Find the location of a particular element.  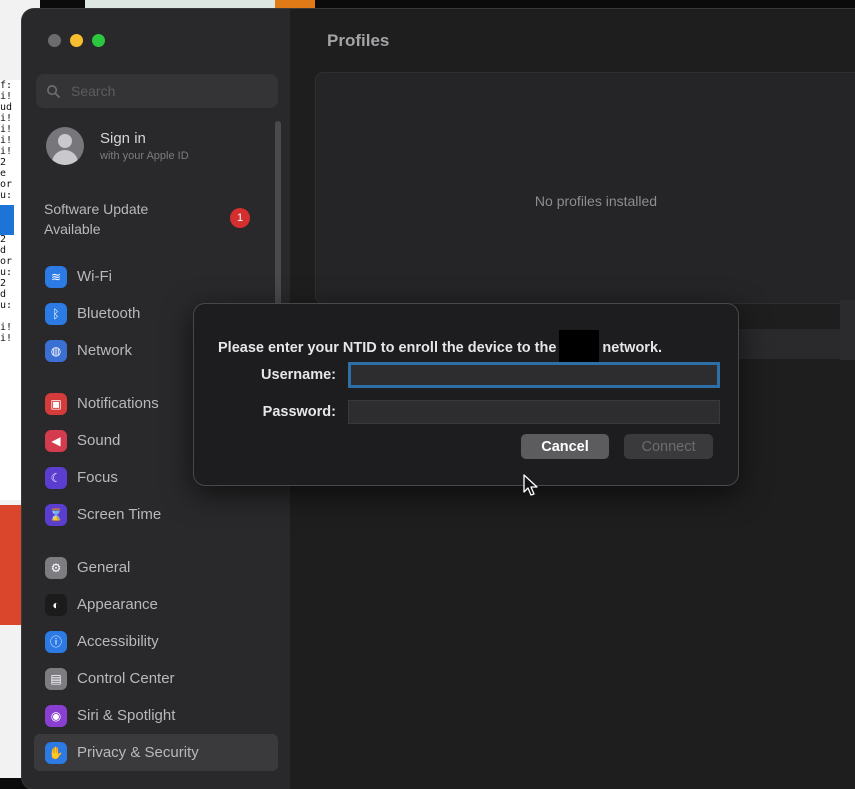

empty-state-text: No profiles installed is located at coordinates (596, 201).